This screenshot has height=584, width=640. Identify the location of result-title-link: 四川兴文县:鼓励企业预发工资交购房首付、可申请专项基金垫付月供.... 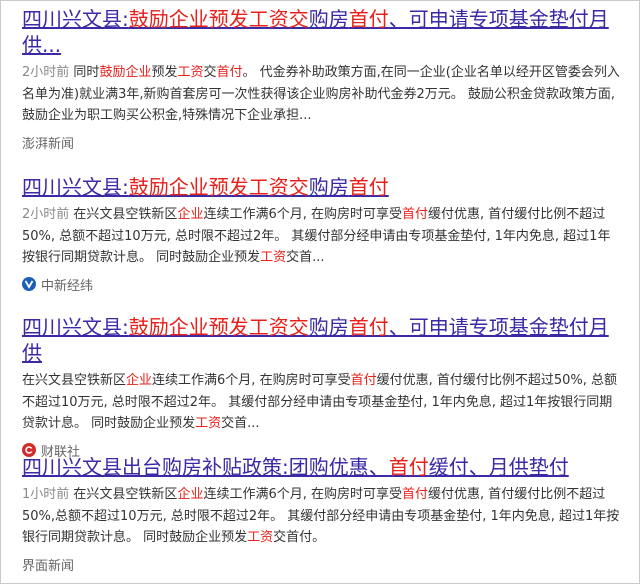
(322, 32).